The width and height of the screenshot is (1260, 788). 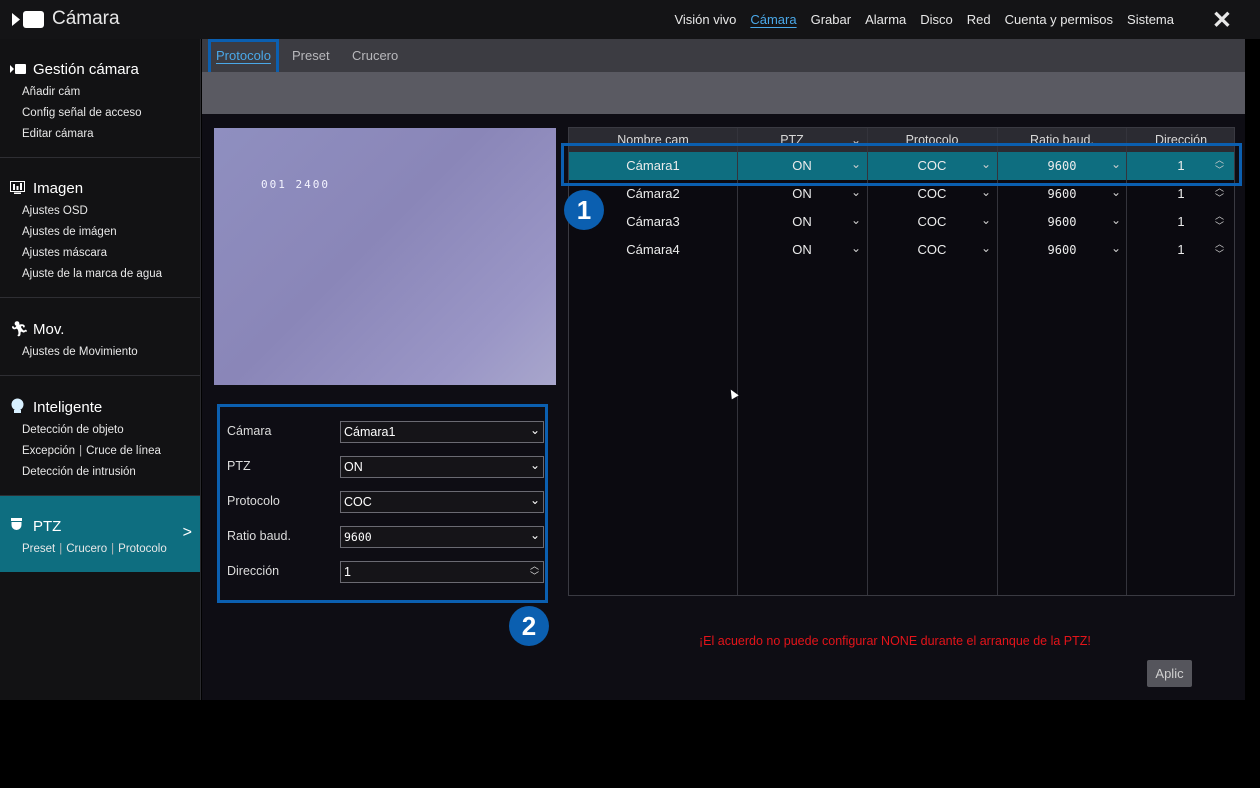 I want to click on ptz-icon, so click(x=19, y=526).